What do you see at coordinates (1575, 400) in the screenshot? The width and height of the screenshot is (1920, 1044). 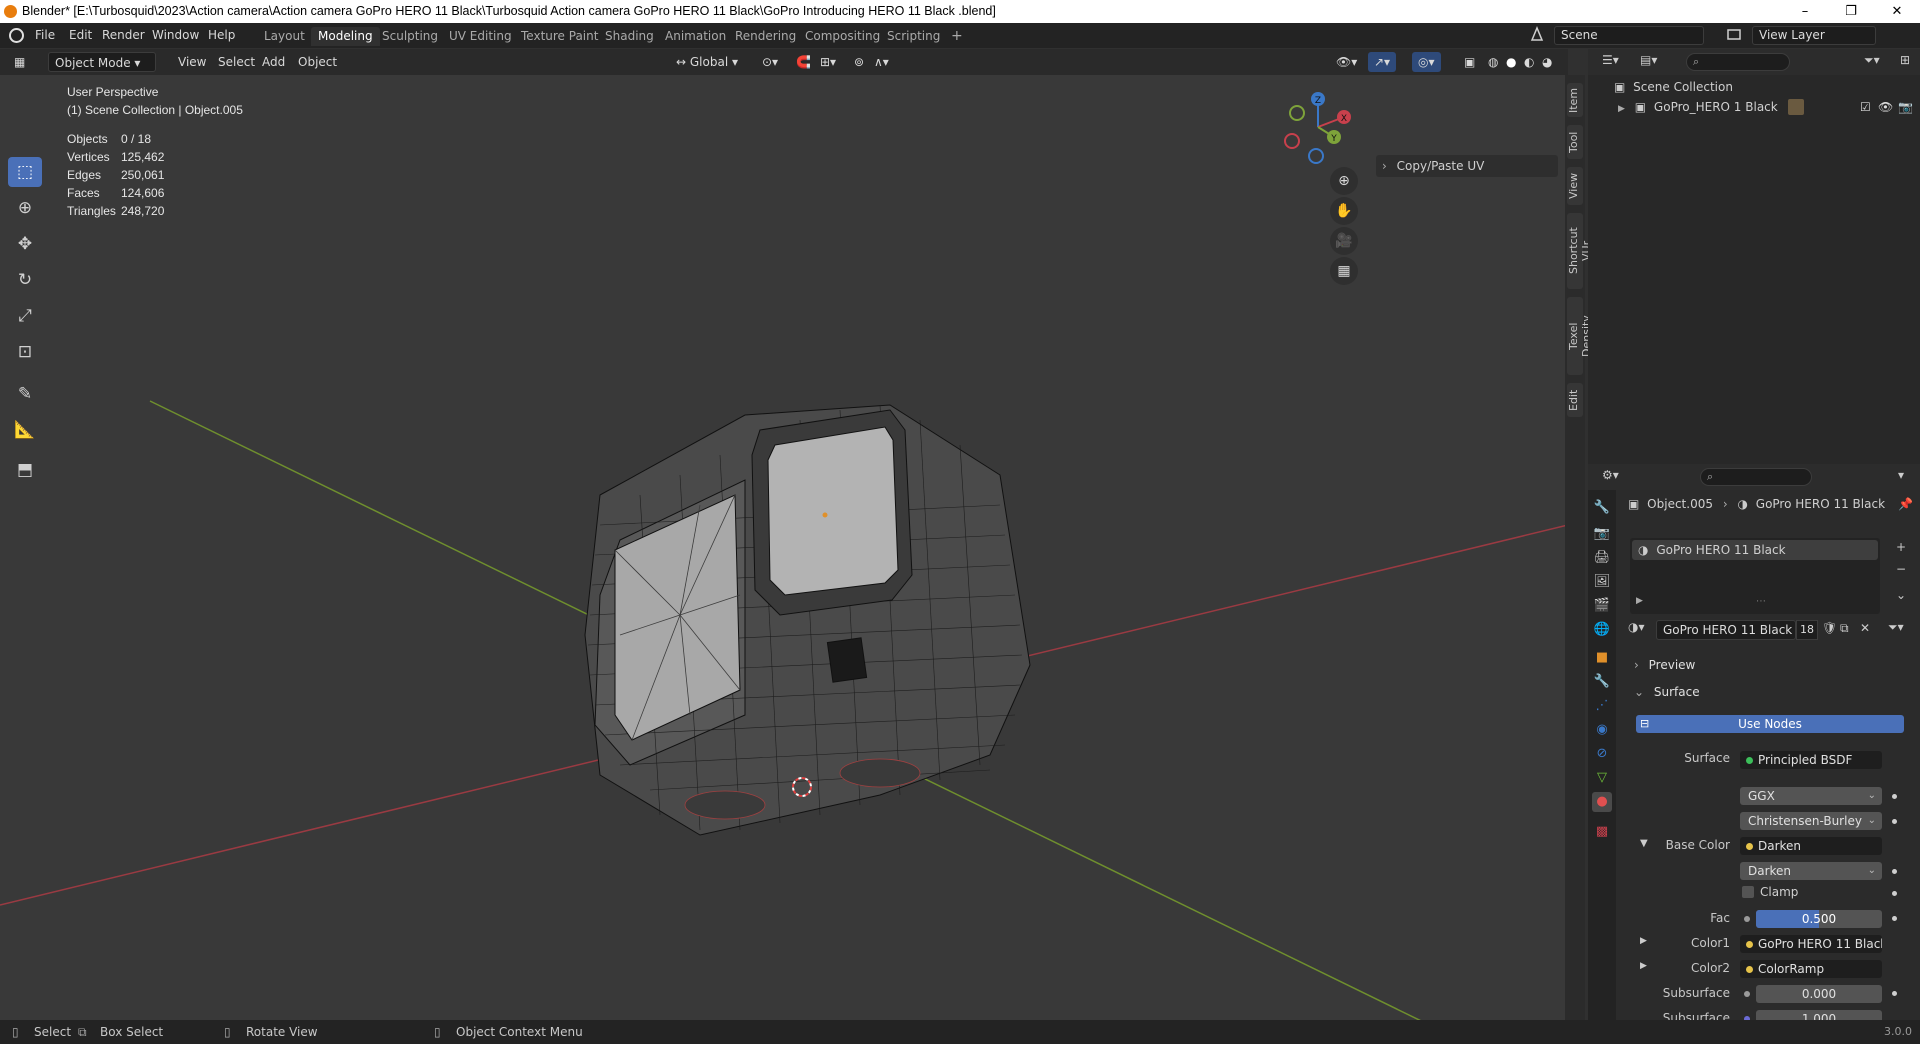 I see `sidebar-tab-edit: Edit` at bounding box center [1575, 400].